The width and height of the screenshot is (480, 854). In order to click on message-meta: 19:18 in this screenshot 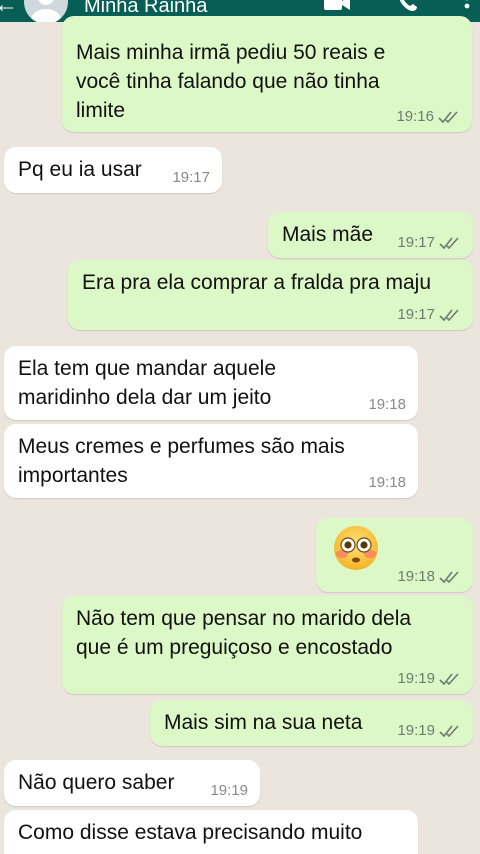, I will do `click(429, 577)`.